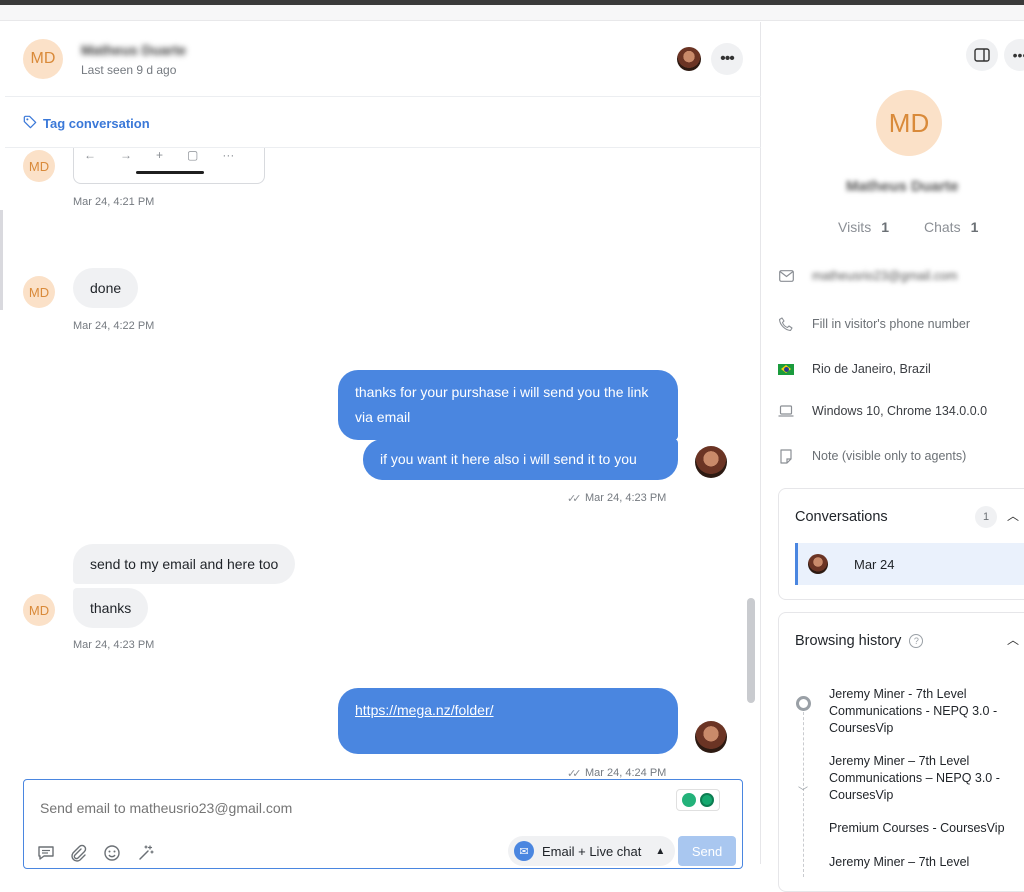 Image resolution: width=1024 pixels, height=892 pixels. Describe the element at coordinates (228, 155) in the screenshot. I see `ellipsis-icon: ···` at that location.